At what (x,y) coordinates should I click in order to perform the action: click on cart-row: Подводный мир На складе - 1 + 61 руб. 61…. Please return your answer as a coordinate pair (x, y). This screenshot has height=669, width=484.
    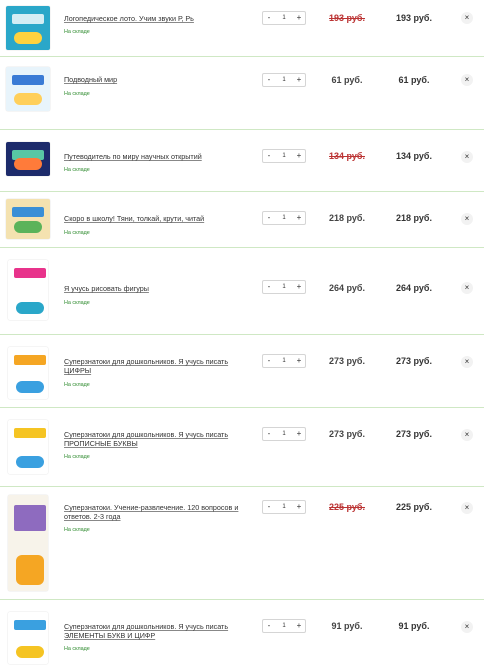
    Looking at the image, I should click on (242, 93).